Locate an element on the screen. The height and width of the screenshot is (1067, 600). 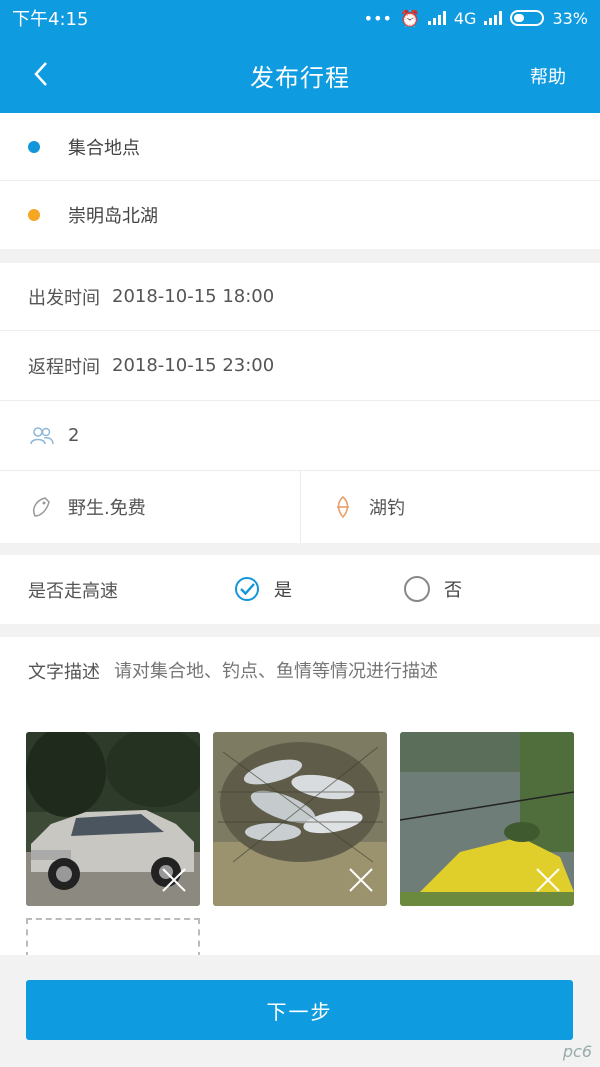
return-time-row: 返程时间 2018-10-15 23:00 is located at coordinates (300, 366).